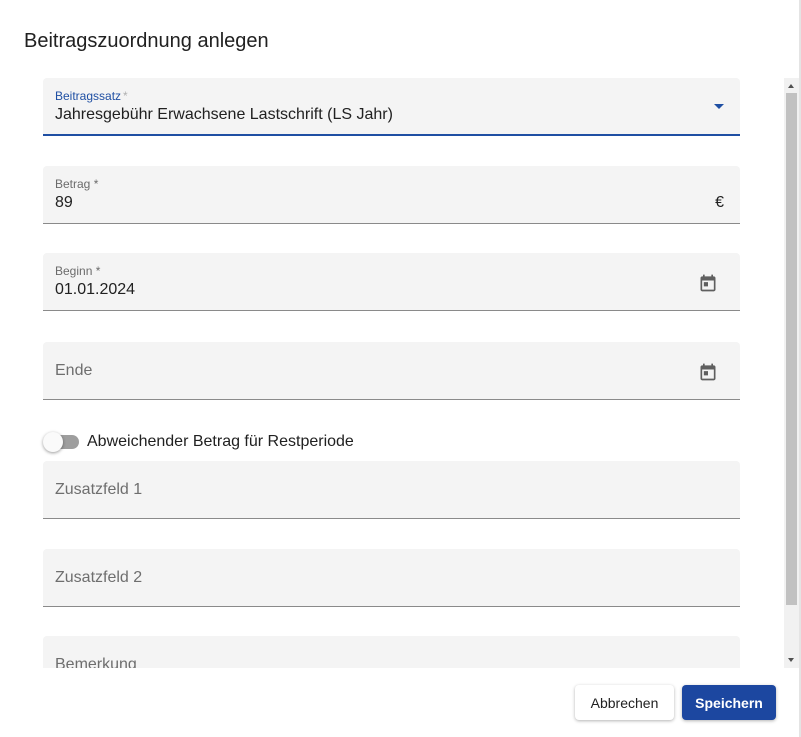  I want to click on scroll-up-arrow-icon, so click(791, 86).